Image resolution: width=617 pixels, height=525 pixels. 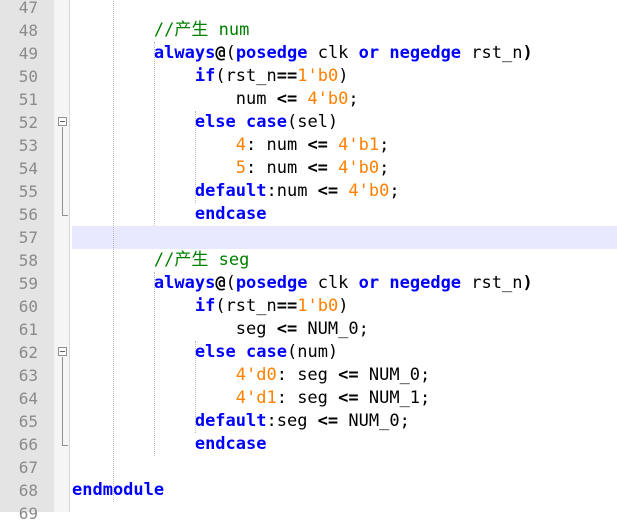 I want to click on number-token: 4, so click(x=241, y=145).